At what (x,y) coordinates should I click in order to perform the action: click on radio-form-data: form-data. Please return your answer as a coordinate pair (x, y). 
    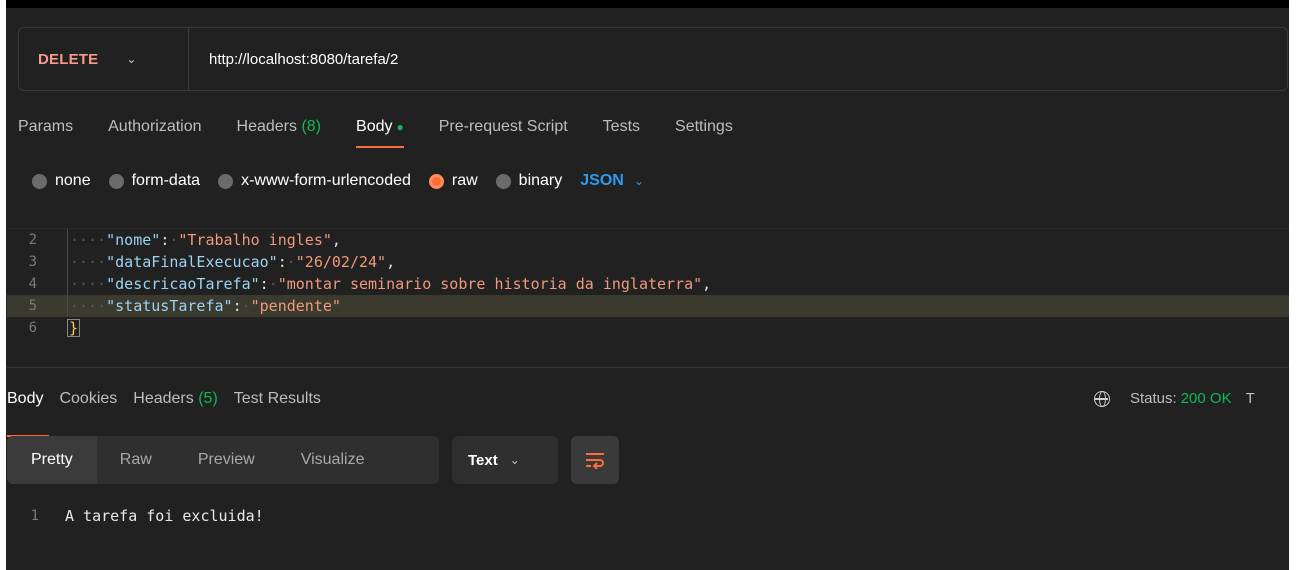
    Looking at the image, I should click on (154, 181).